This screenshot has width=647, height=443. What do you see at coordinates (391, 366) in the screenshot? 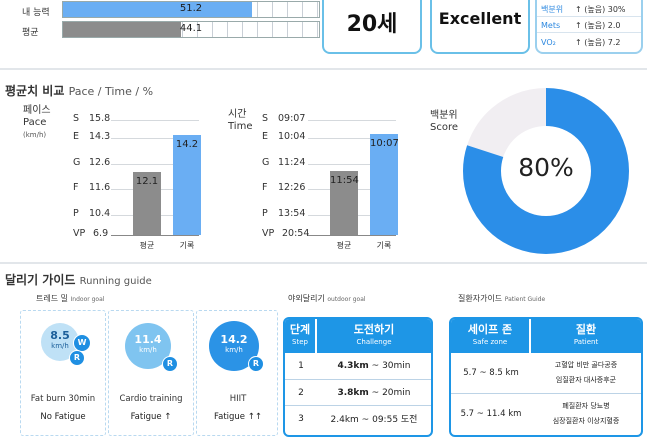
I see `challenge-time: ~ 30min` at bounding box center [391, 366].